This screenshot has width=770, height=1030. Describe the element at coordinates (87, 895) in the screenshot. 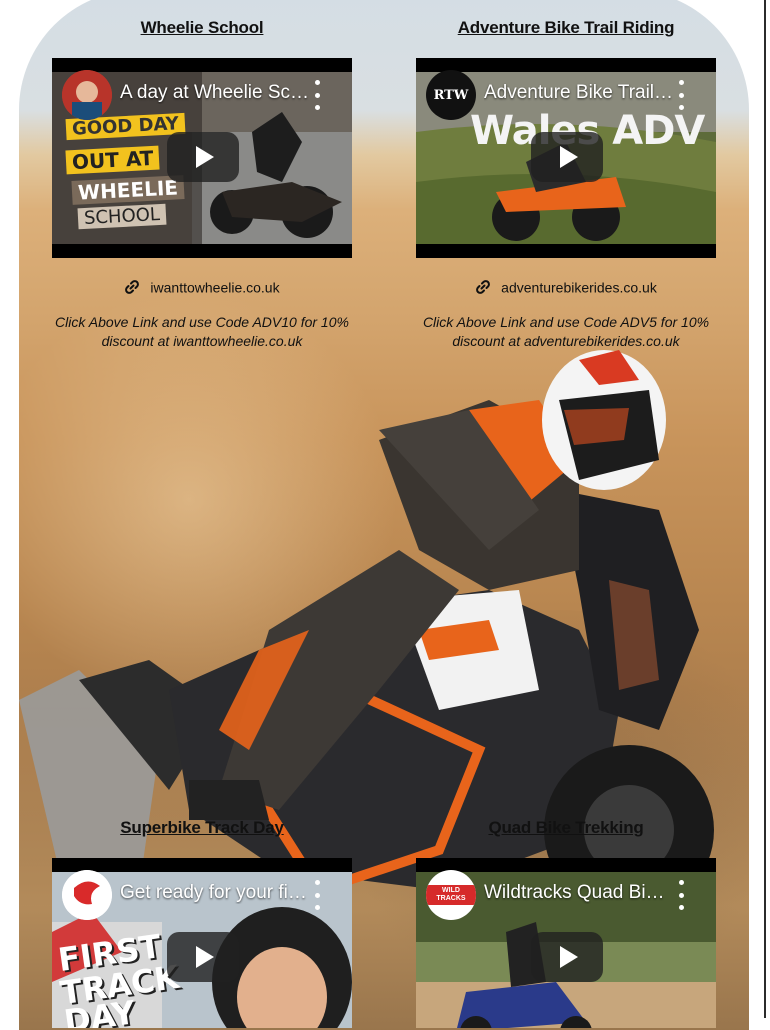

I see `track-day-avatar-icon` at that location.